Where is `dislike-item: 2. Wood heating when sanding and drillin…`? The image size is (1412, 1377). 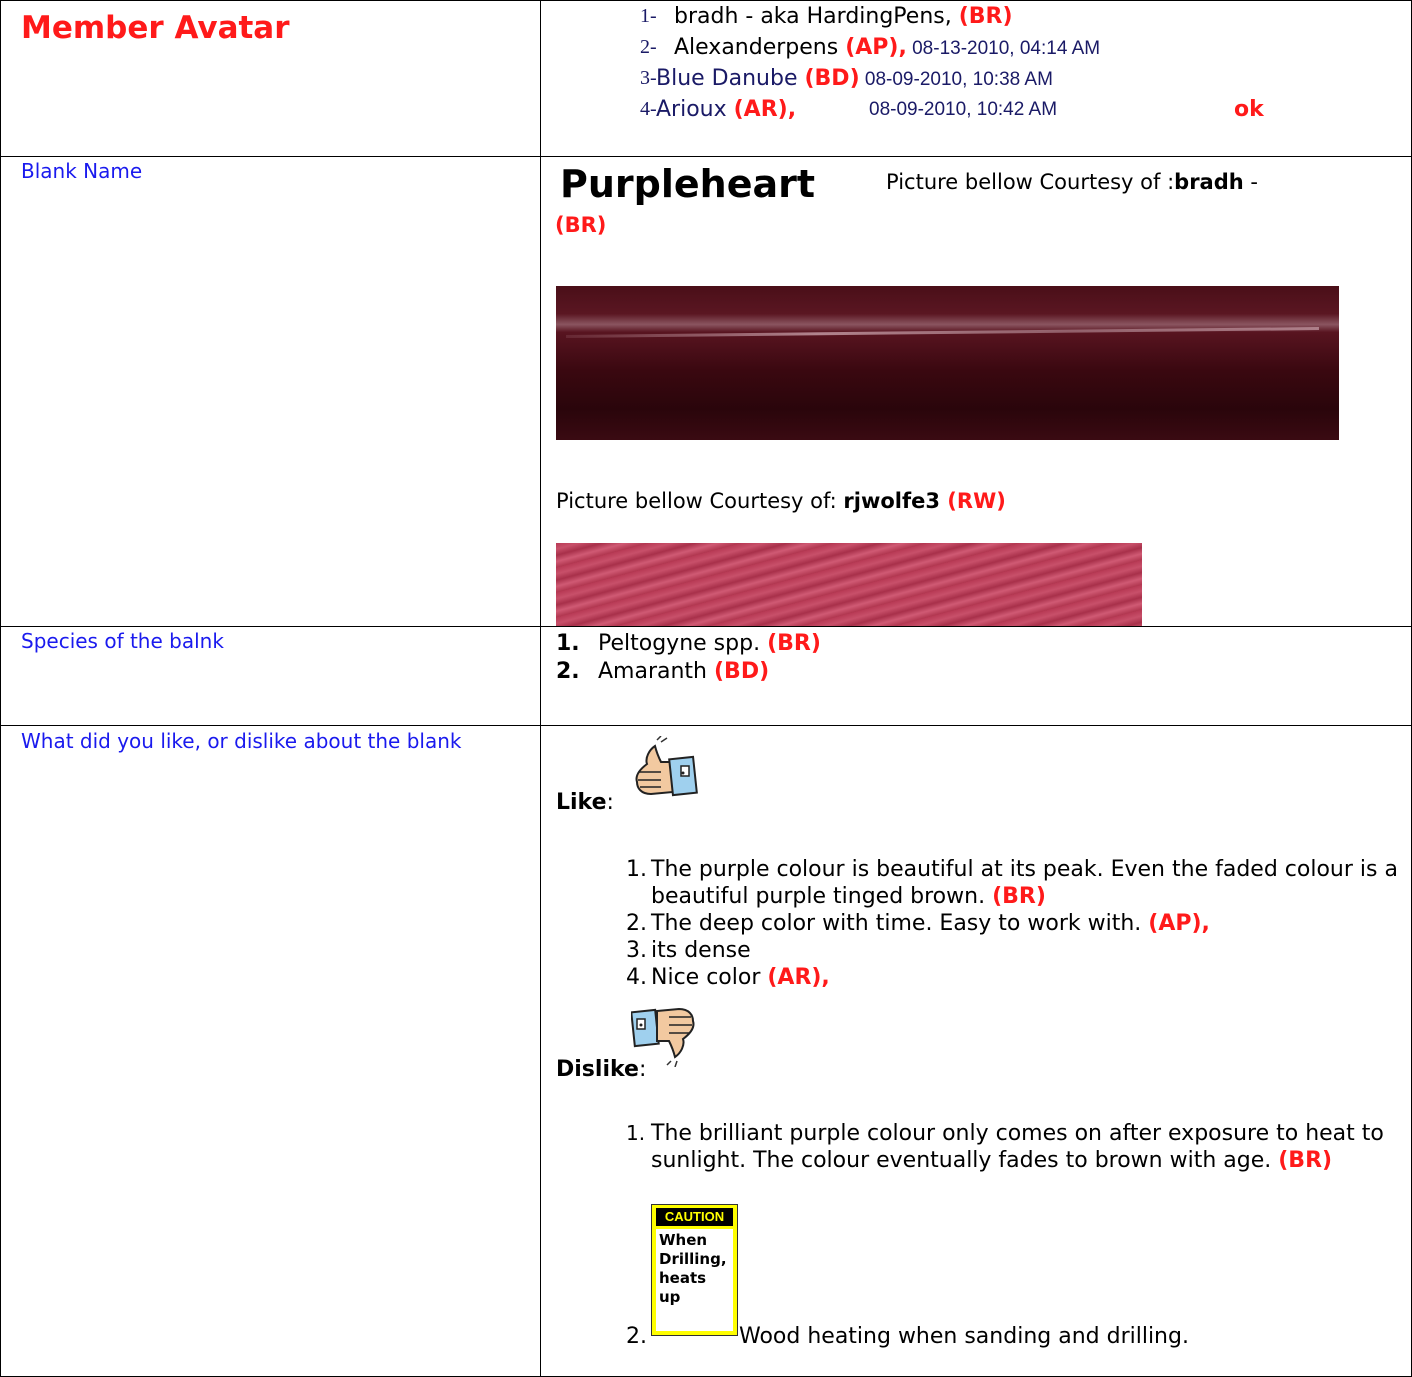
dislike-item: 2. Wood heating when sanding and drillin… is located at coordinates (907, 1336).